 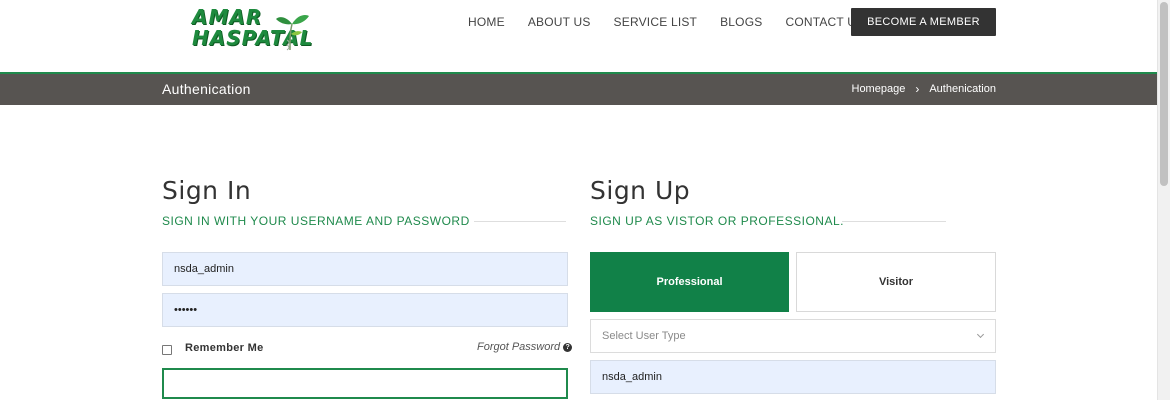 I want to click on signin-subheading: SIGN IN WITH YOUR USERNAME AND PASSWORD, so click(x=316, y=221).